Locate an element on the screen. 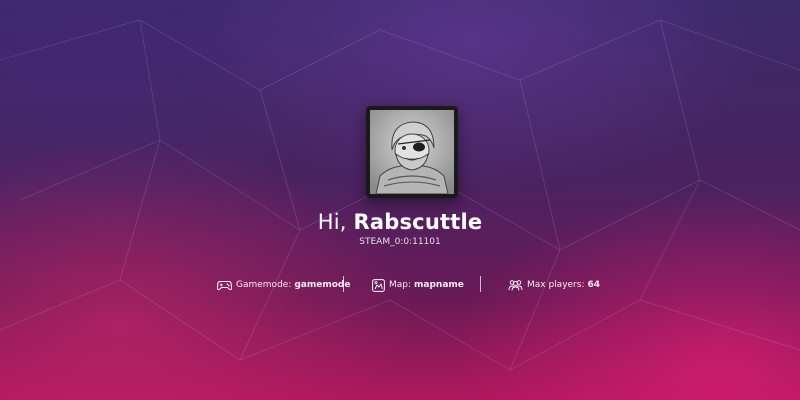 This screenshot has height=400, width=800. max-players-info: Max players: 64 is located at coordinates (554, 285).